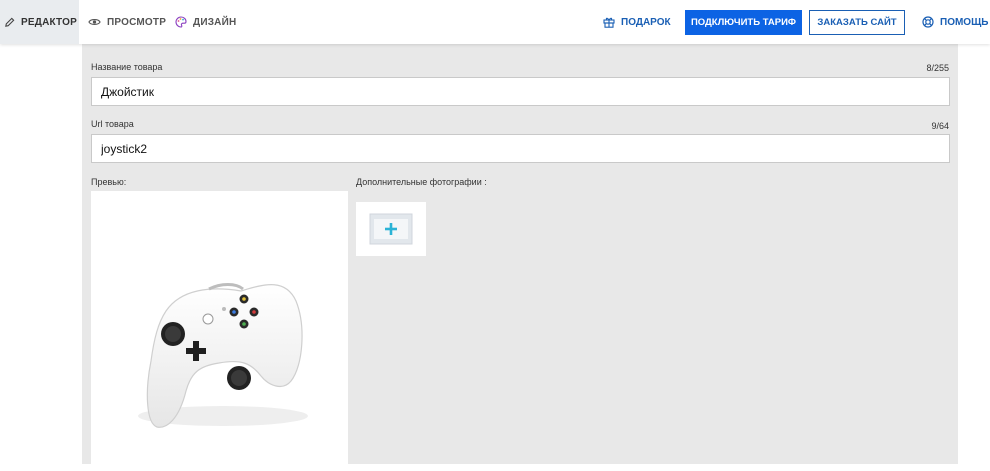  What do you see at coordinates (646, 22) in the screenshot?
I see `gift-label: ПОДАРОК` at bounding box center [646, 22].